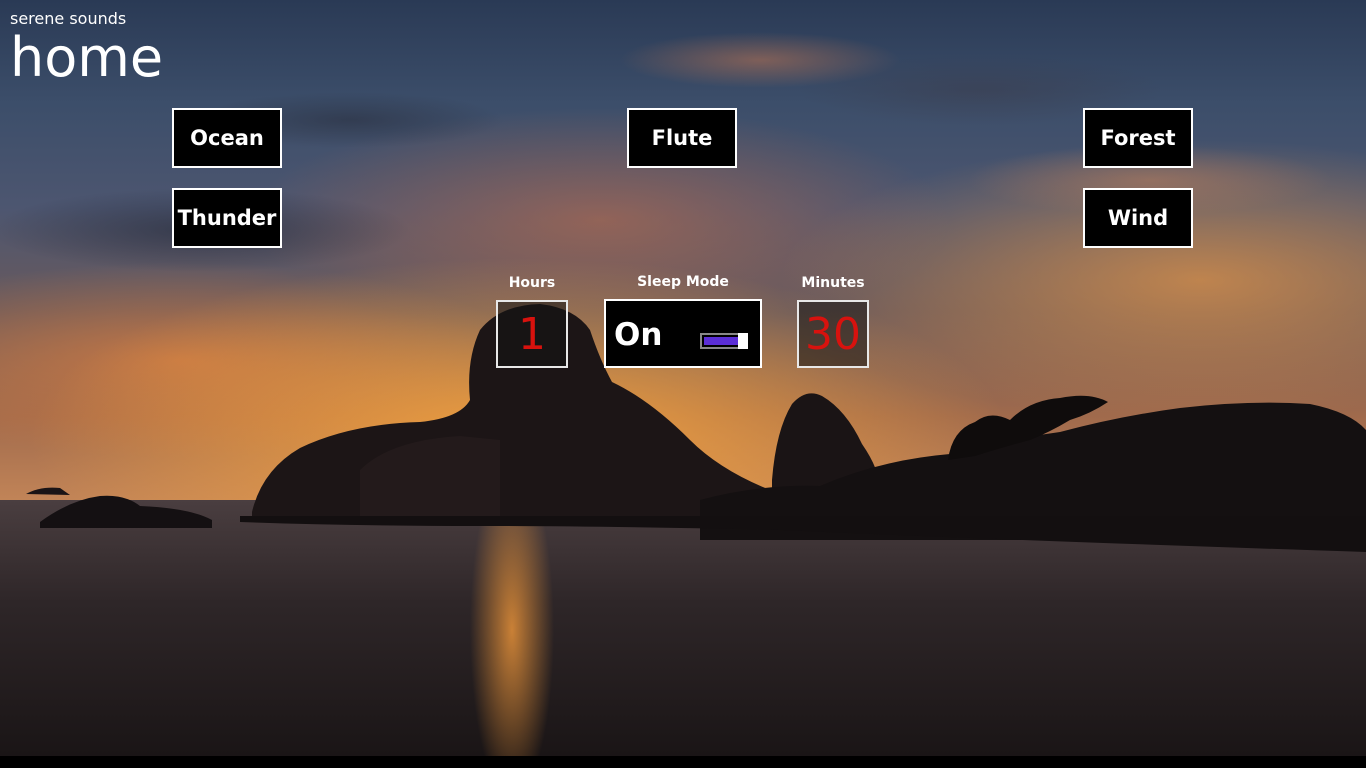 Image resolution: width=1366 pixels, height=768 pixels. What do you see at coordinates (833, 334) in the screenshot?
I see `minutes-input: 30` at bounding box center [833, 334].